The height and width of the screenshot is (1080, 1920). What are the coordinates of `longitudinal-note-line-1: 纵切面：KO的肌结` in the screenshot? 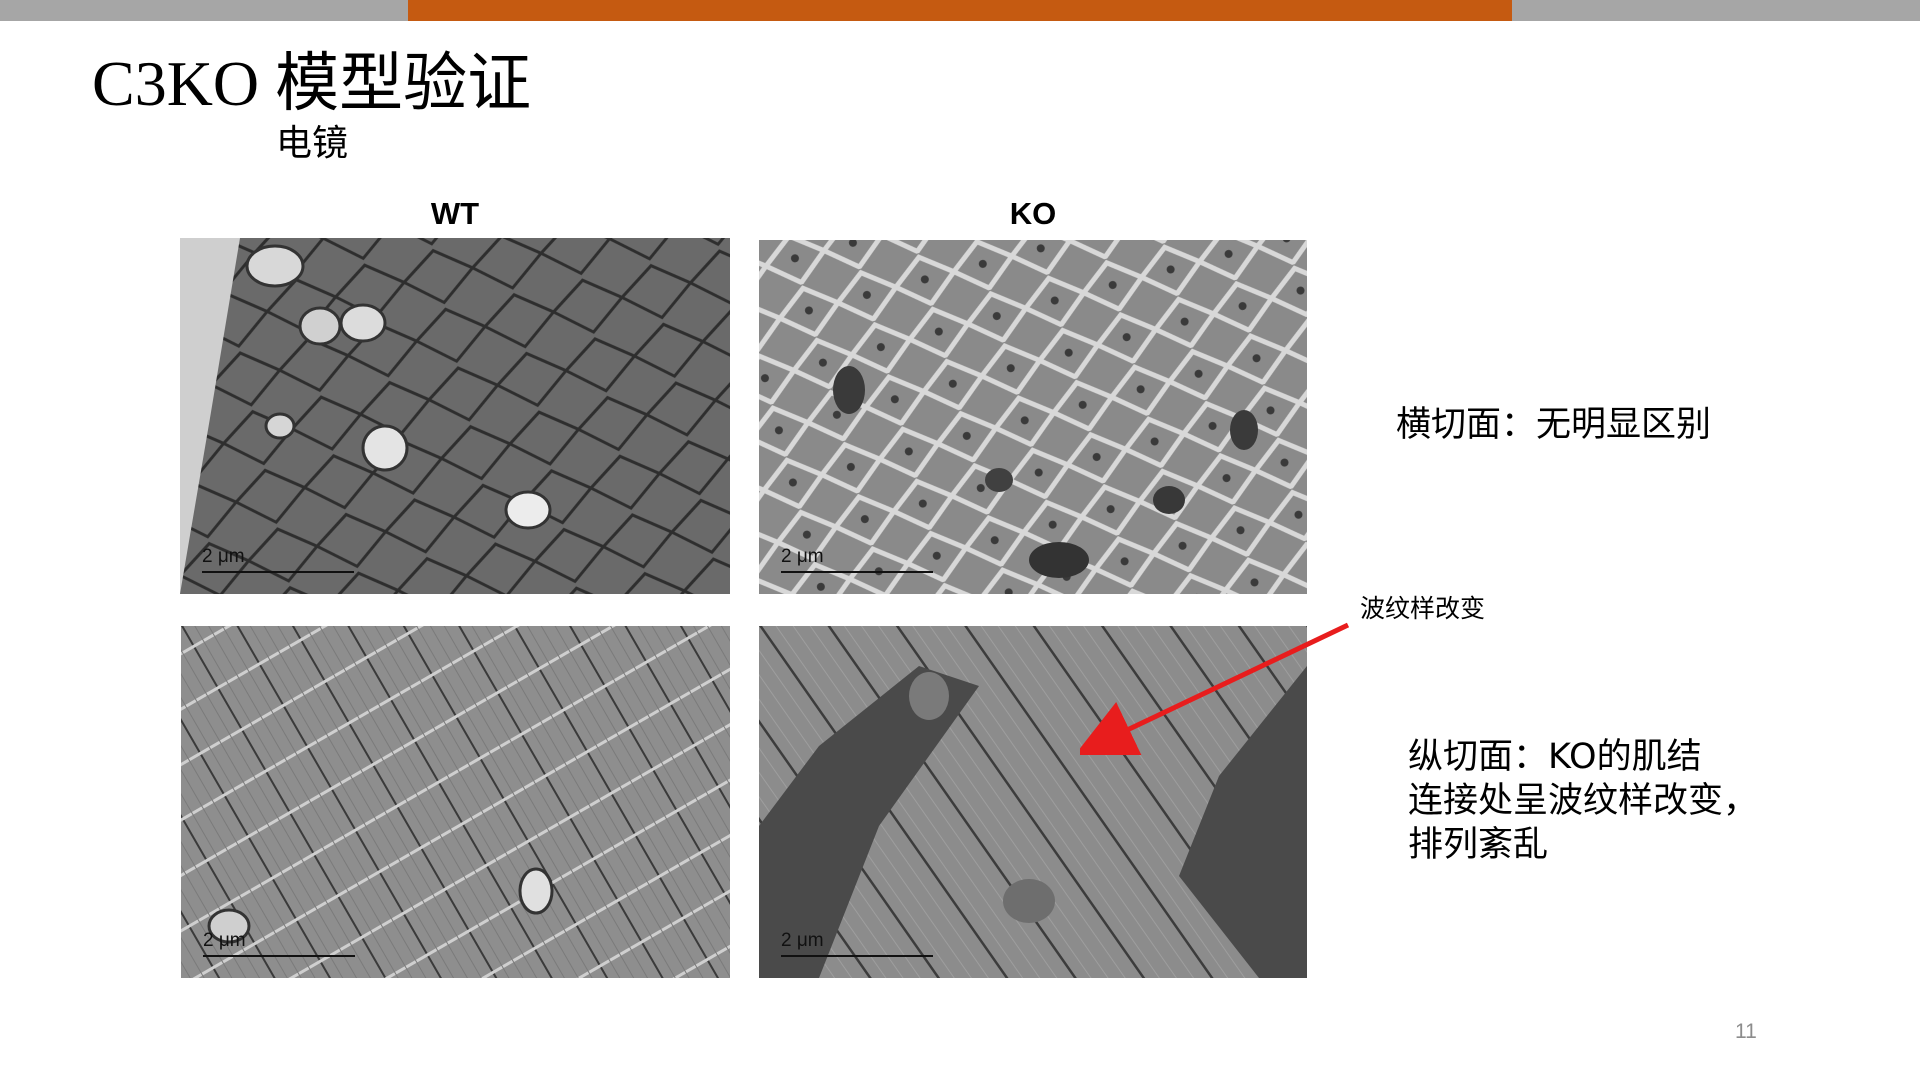 It's located at (1555, 757).